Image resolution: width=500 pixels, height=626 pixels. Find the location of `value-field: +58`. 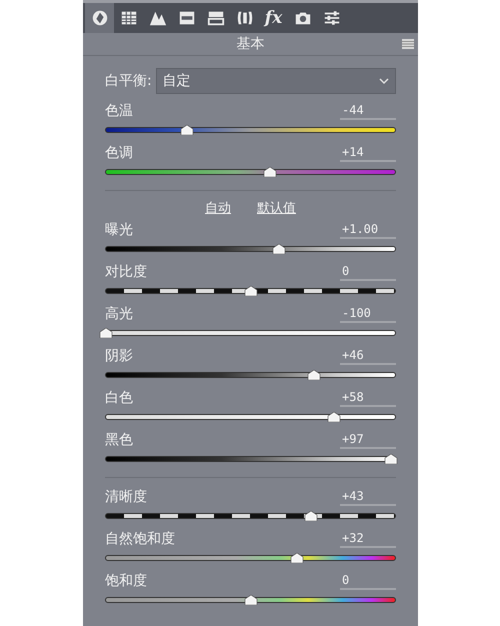

value-field: +58 is located at coordinates (368, 398).